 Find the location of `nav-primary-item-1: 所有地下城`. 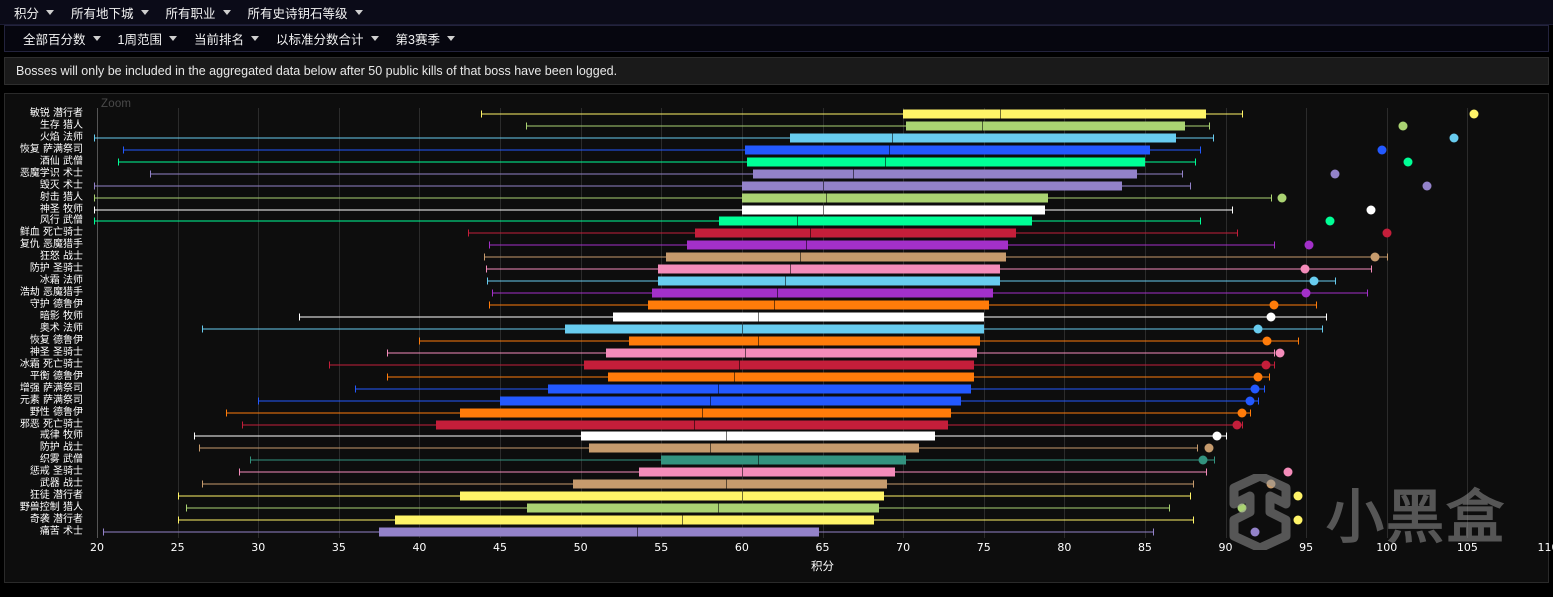

nav-primary-item-1: 所有地下城 is located at coordinates (112, 12).